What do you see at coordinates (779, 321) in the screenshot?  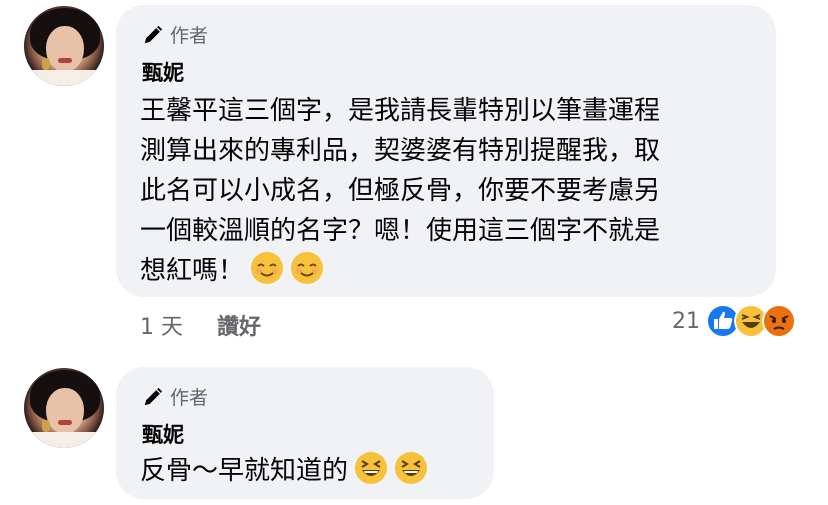 I see `angry-reaction-icon` at bounding box center [779, 321].